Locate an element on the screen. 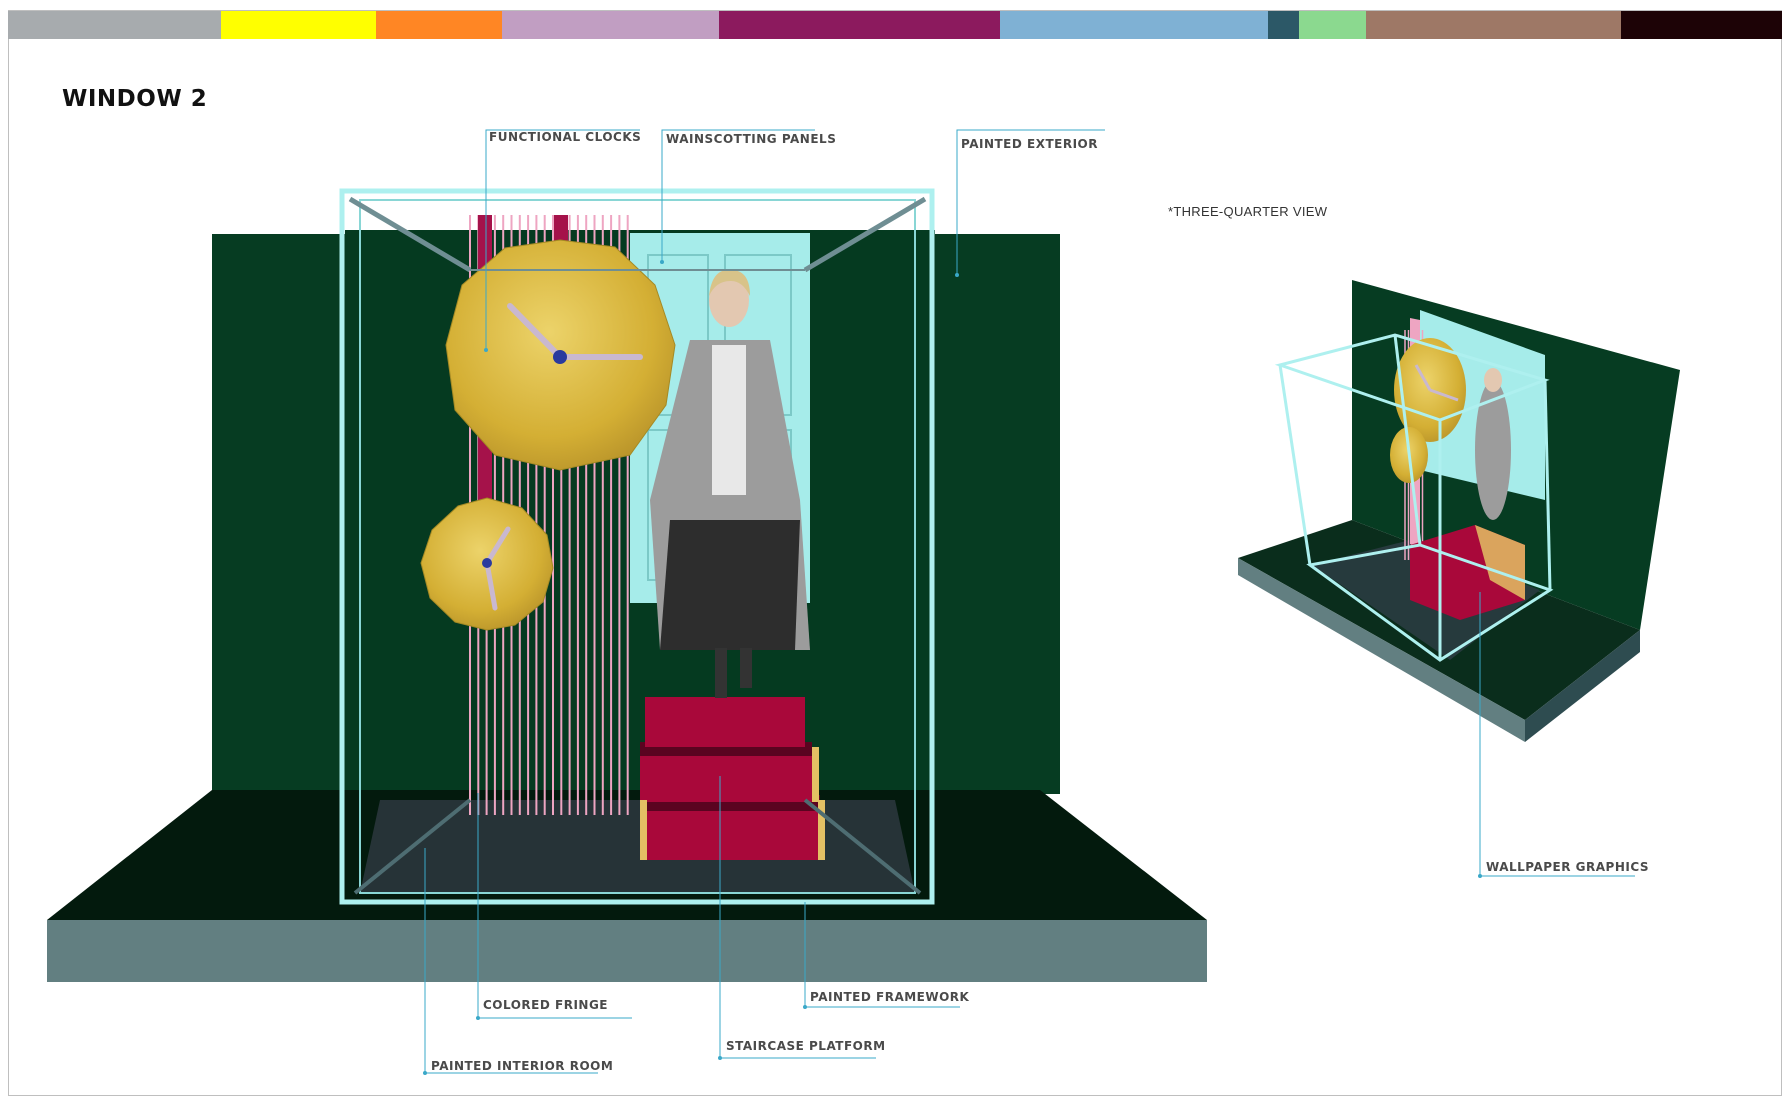 This screenshot has height=1108, width=1790. label-colored-fringe: COLORED FRINGE is located at coordinates (545, 1005).